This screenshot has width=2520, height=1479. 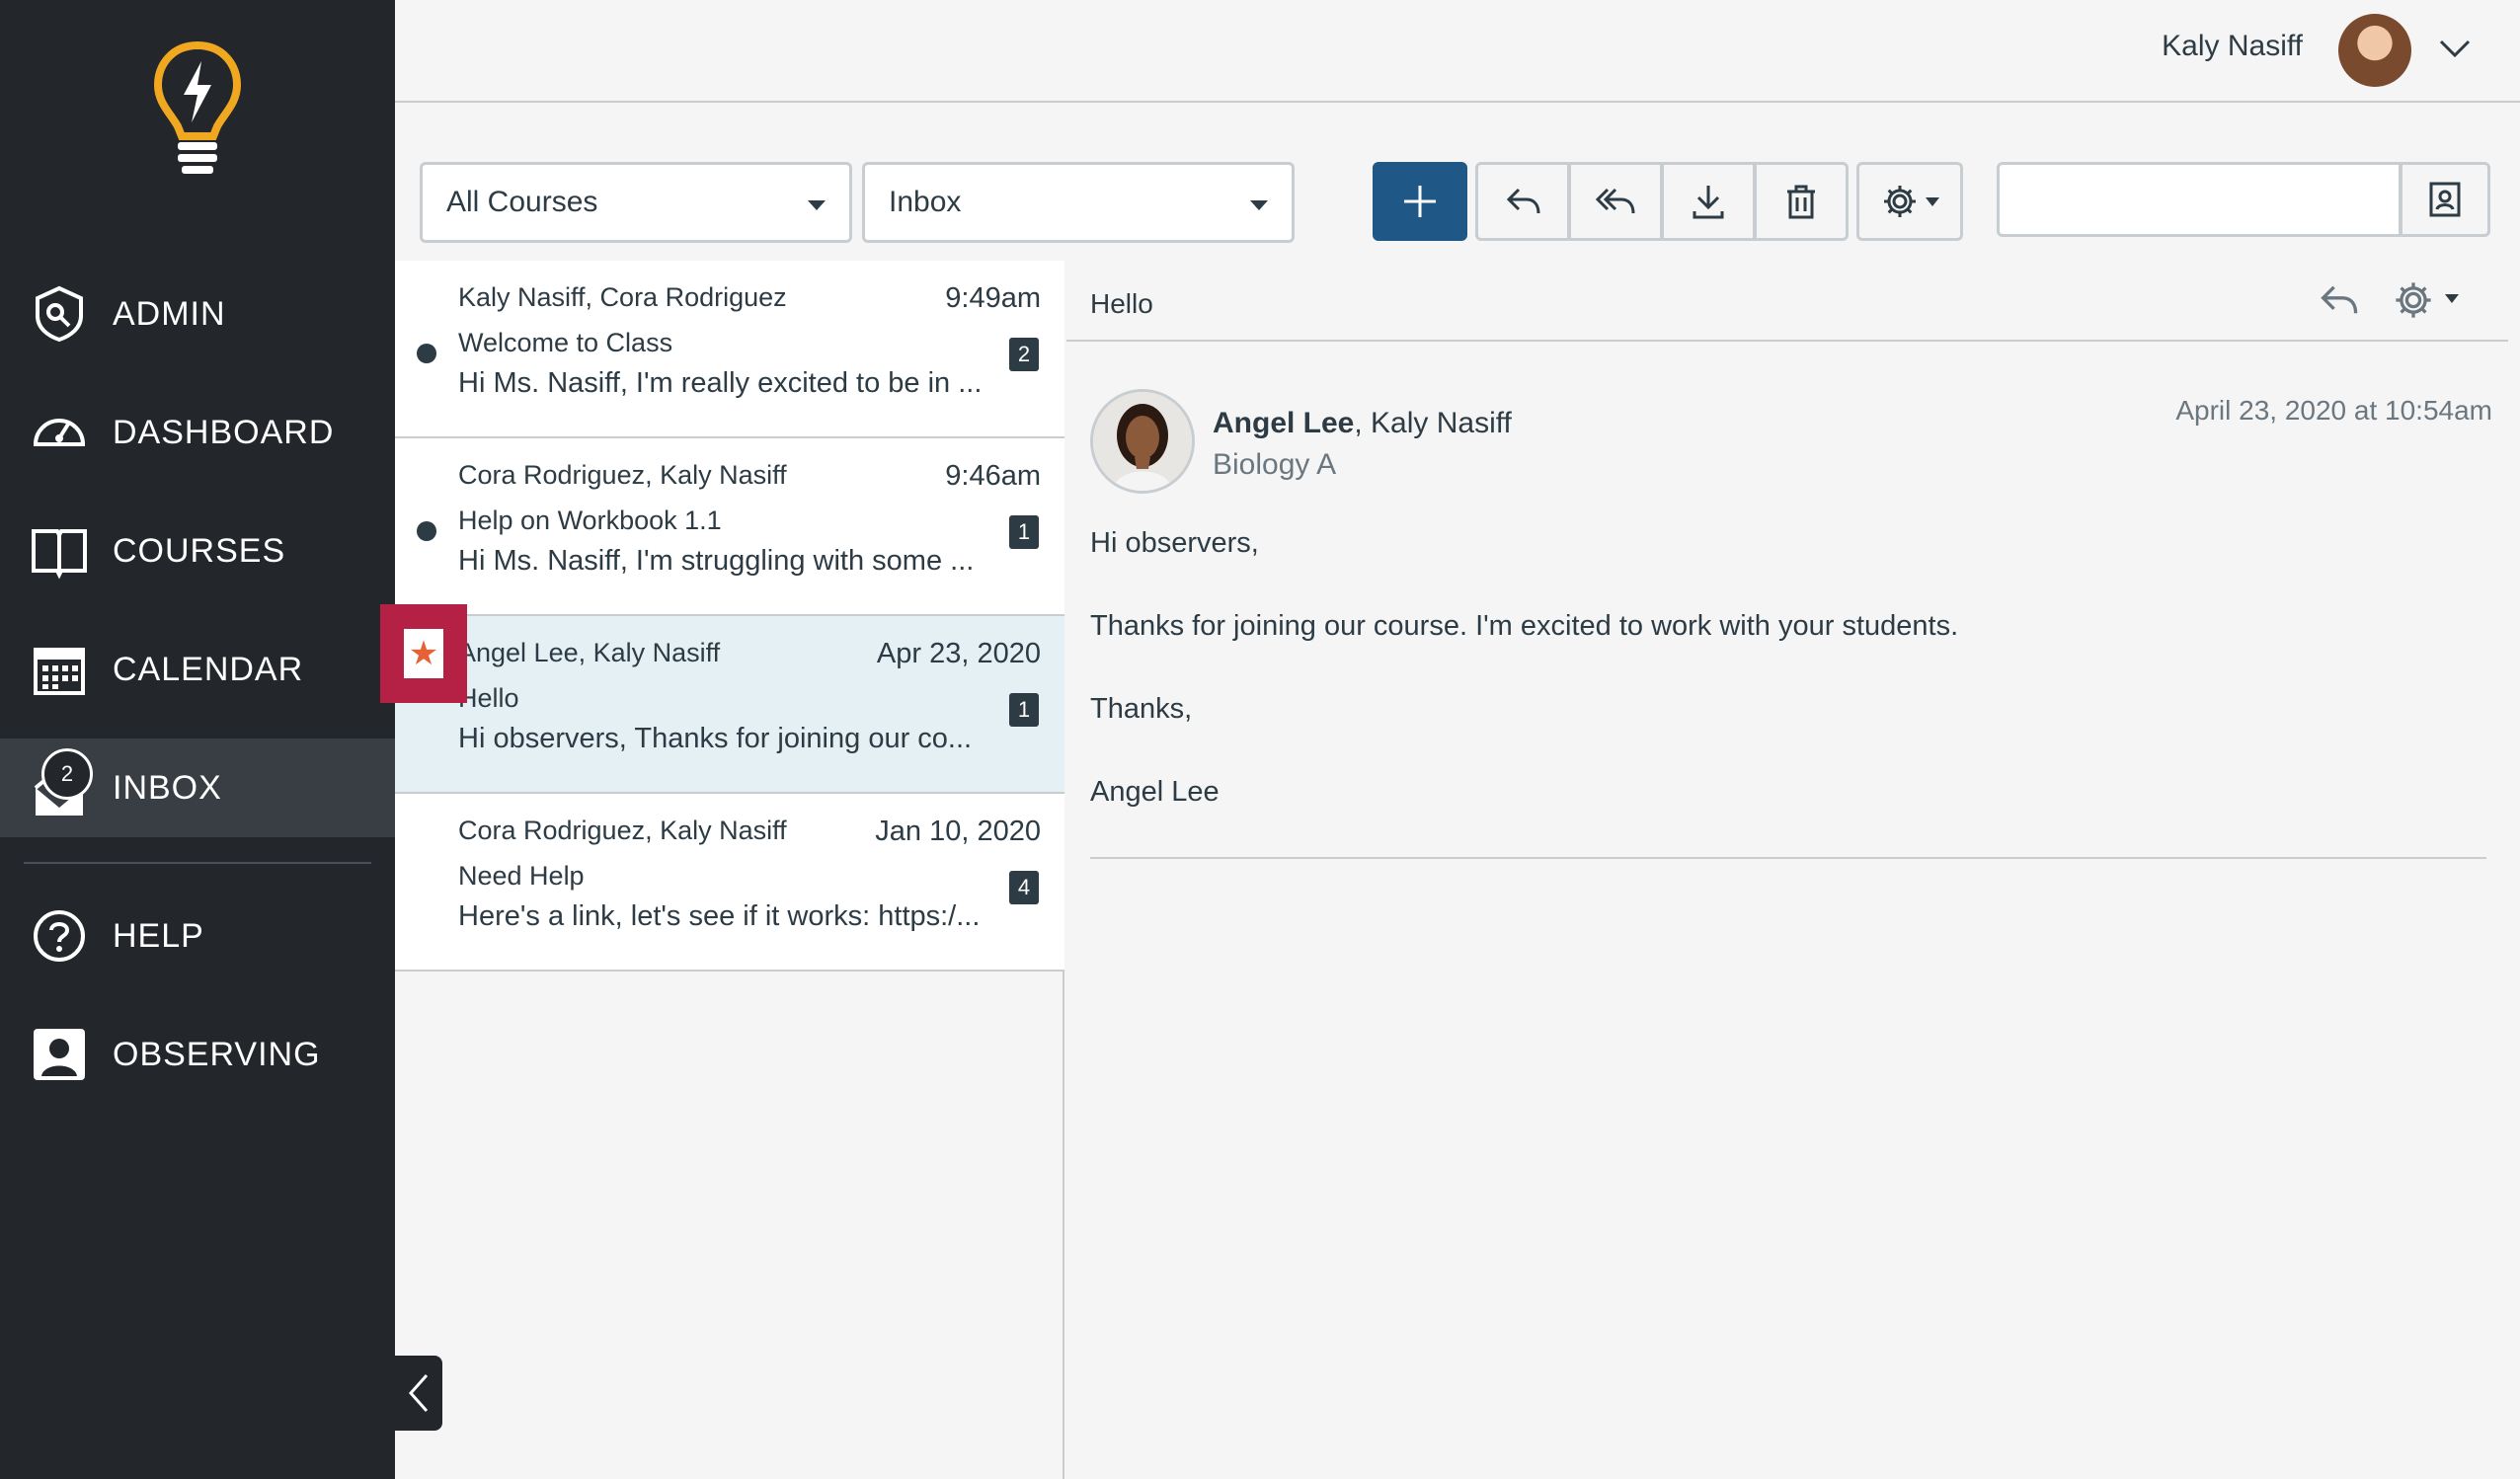 I want to click on course-filter-select: All Courses, so click(x=636, y=202).